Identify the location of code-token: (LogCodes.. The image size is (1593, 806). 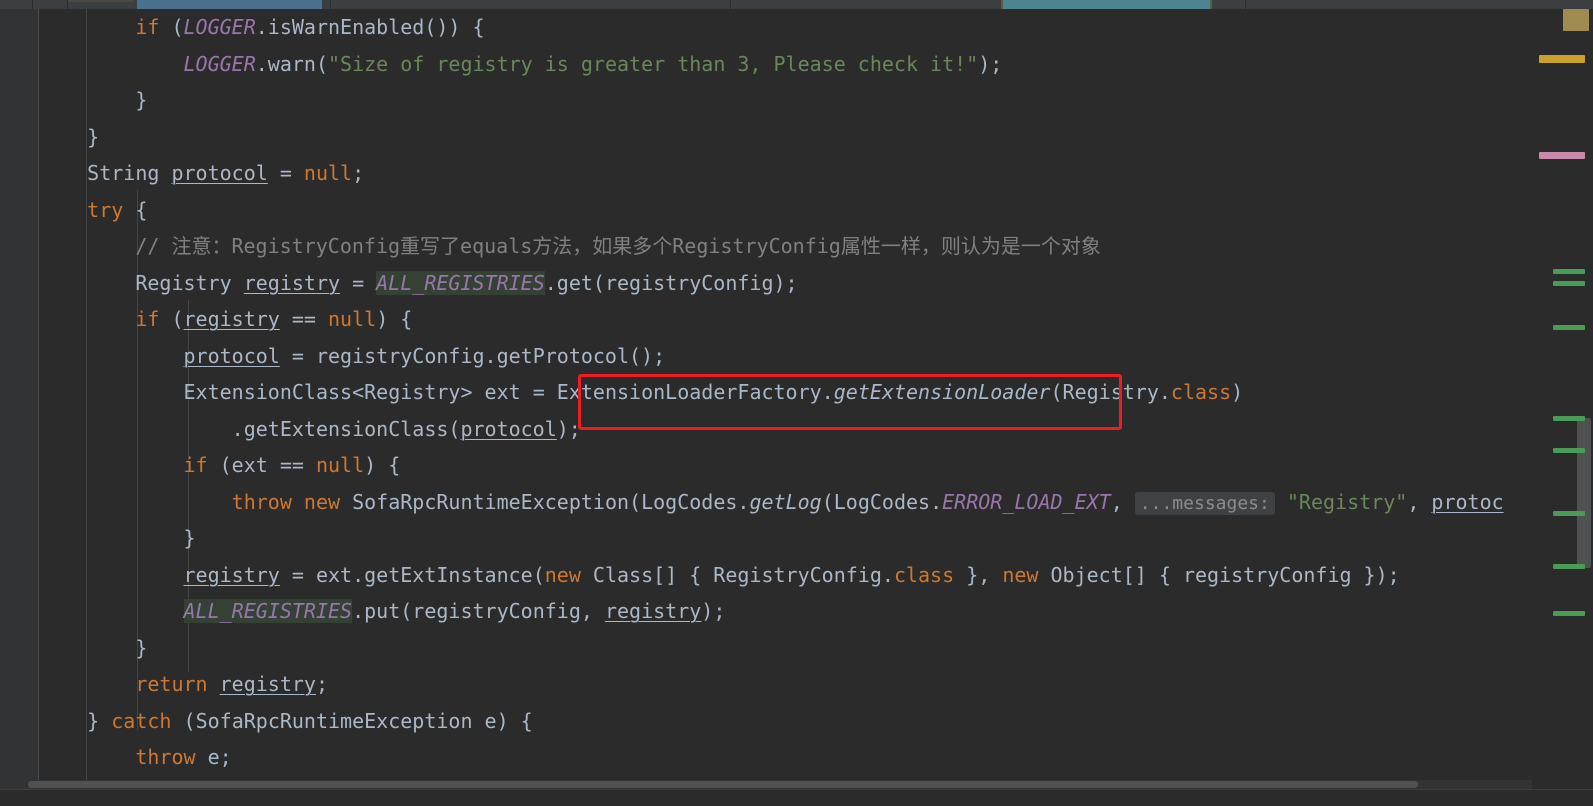
(882, 501).